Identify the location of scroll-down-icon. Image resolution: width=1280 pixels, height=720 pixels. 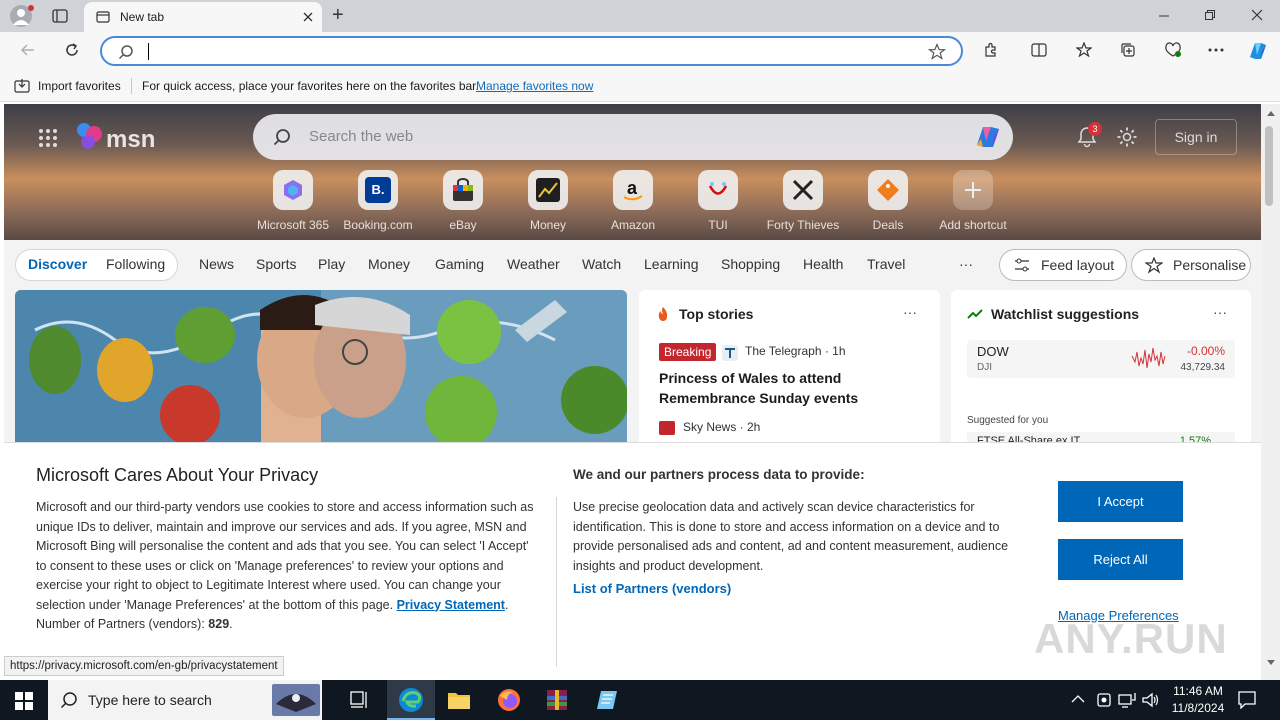
(1271, 663).